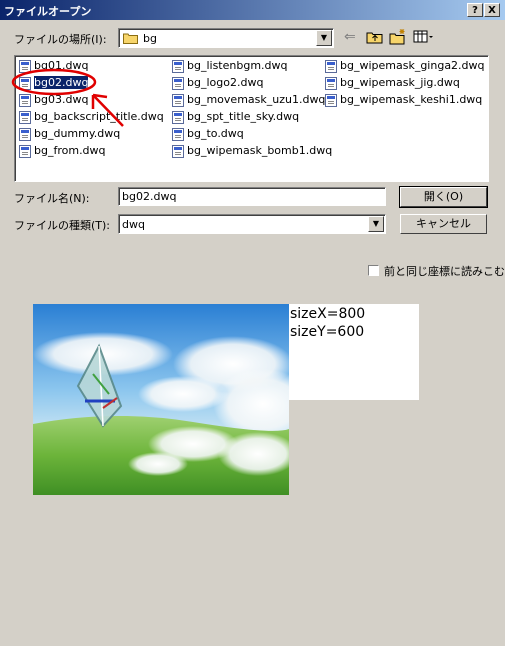 Image resolution: width=505 pixels, height=646 pixels. What do you see at coordinates (62, 225) in the screenshot?
I see `filetype-label: ファイルの種類(T):` at bounding box center [62, 225].